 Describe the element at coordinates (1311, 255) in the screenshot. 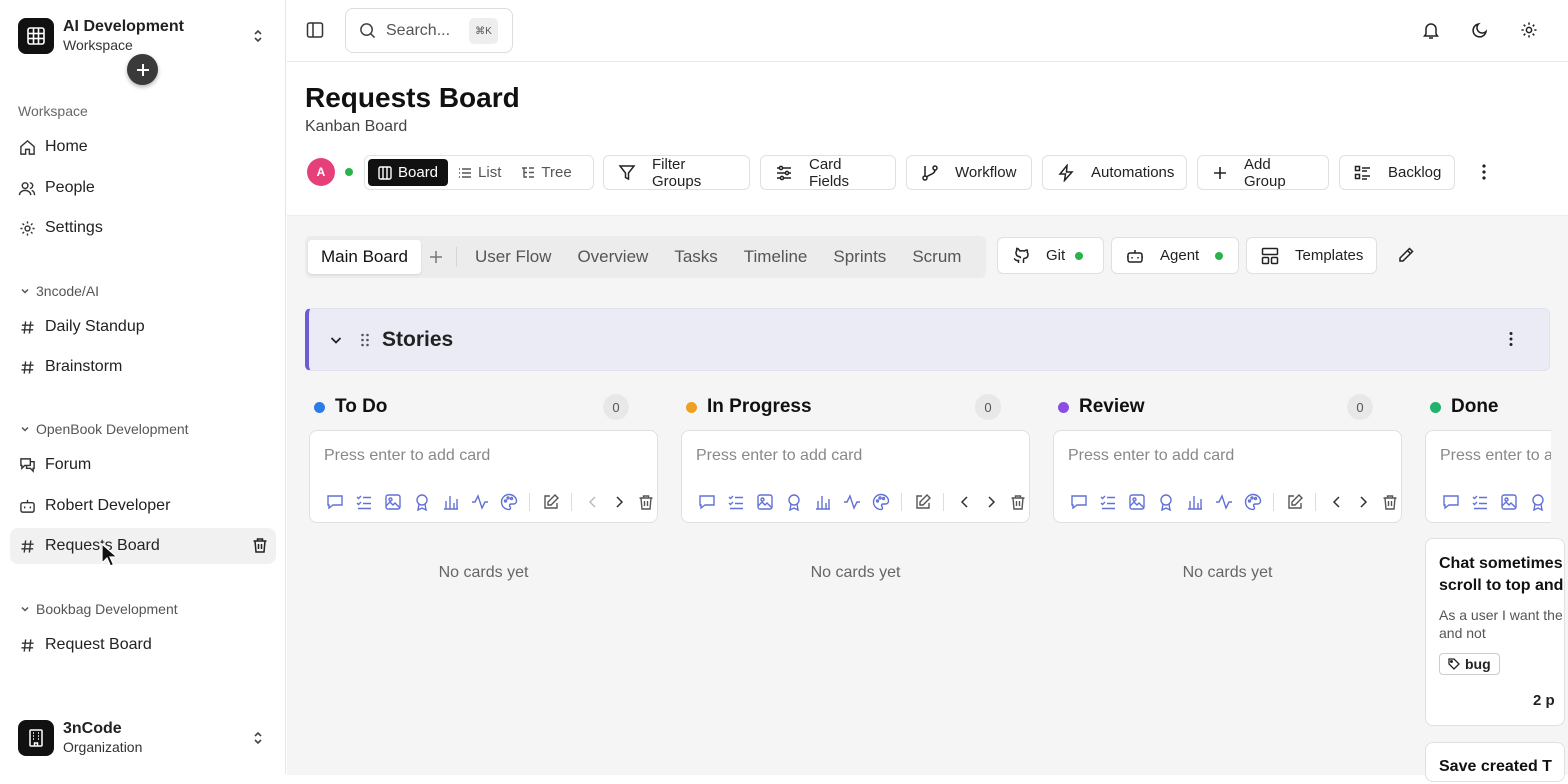

I see `templates-button: Templates` at that location.